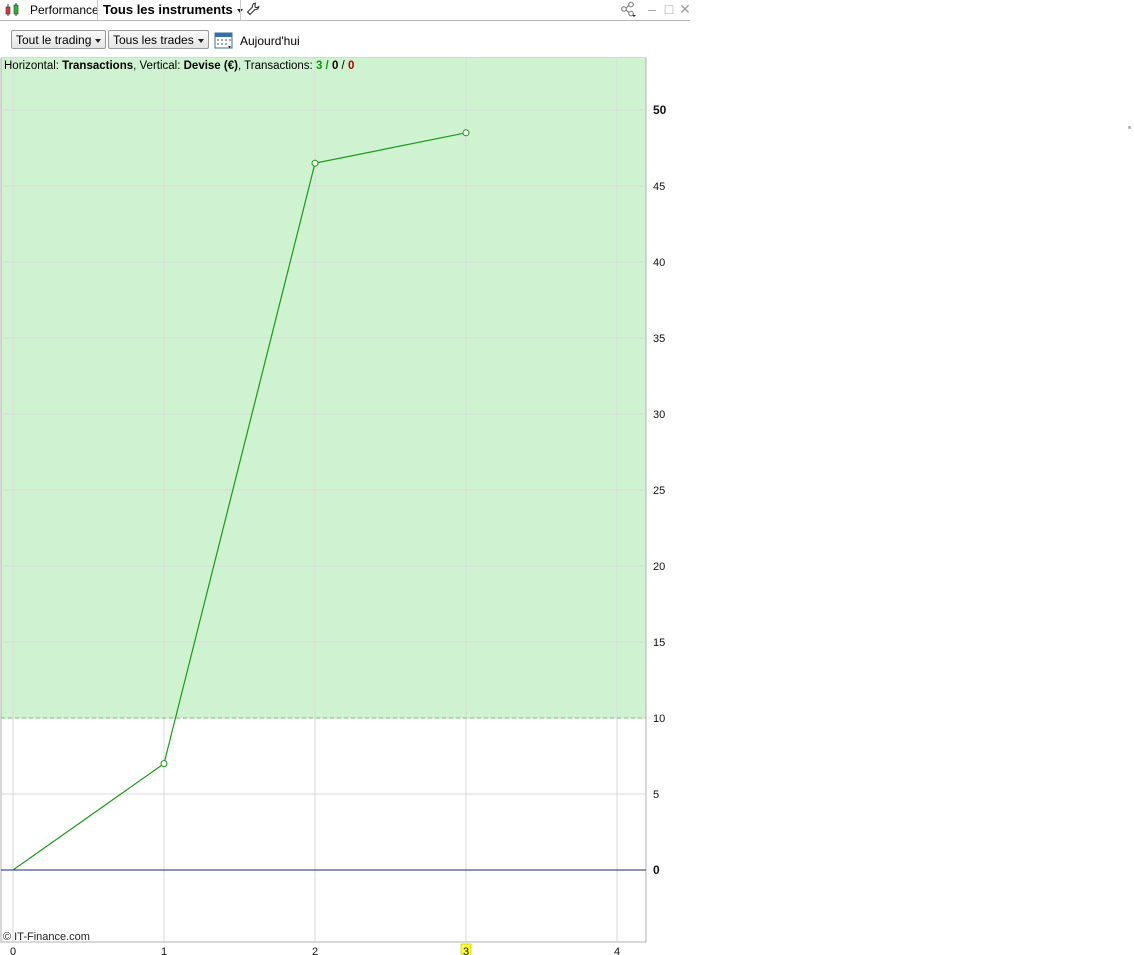  I want to click on copyright-text: © IT-Finance.com, so click(46, 937).